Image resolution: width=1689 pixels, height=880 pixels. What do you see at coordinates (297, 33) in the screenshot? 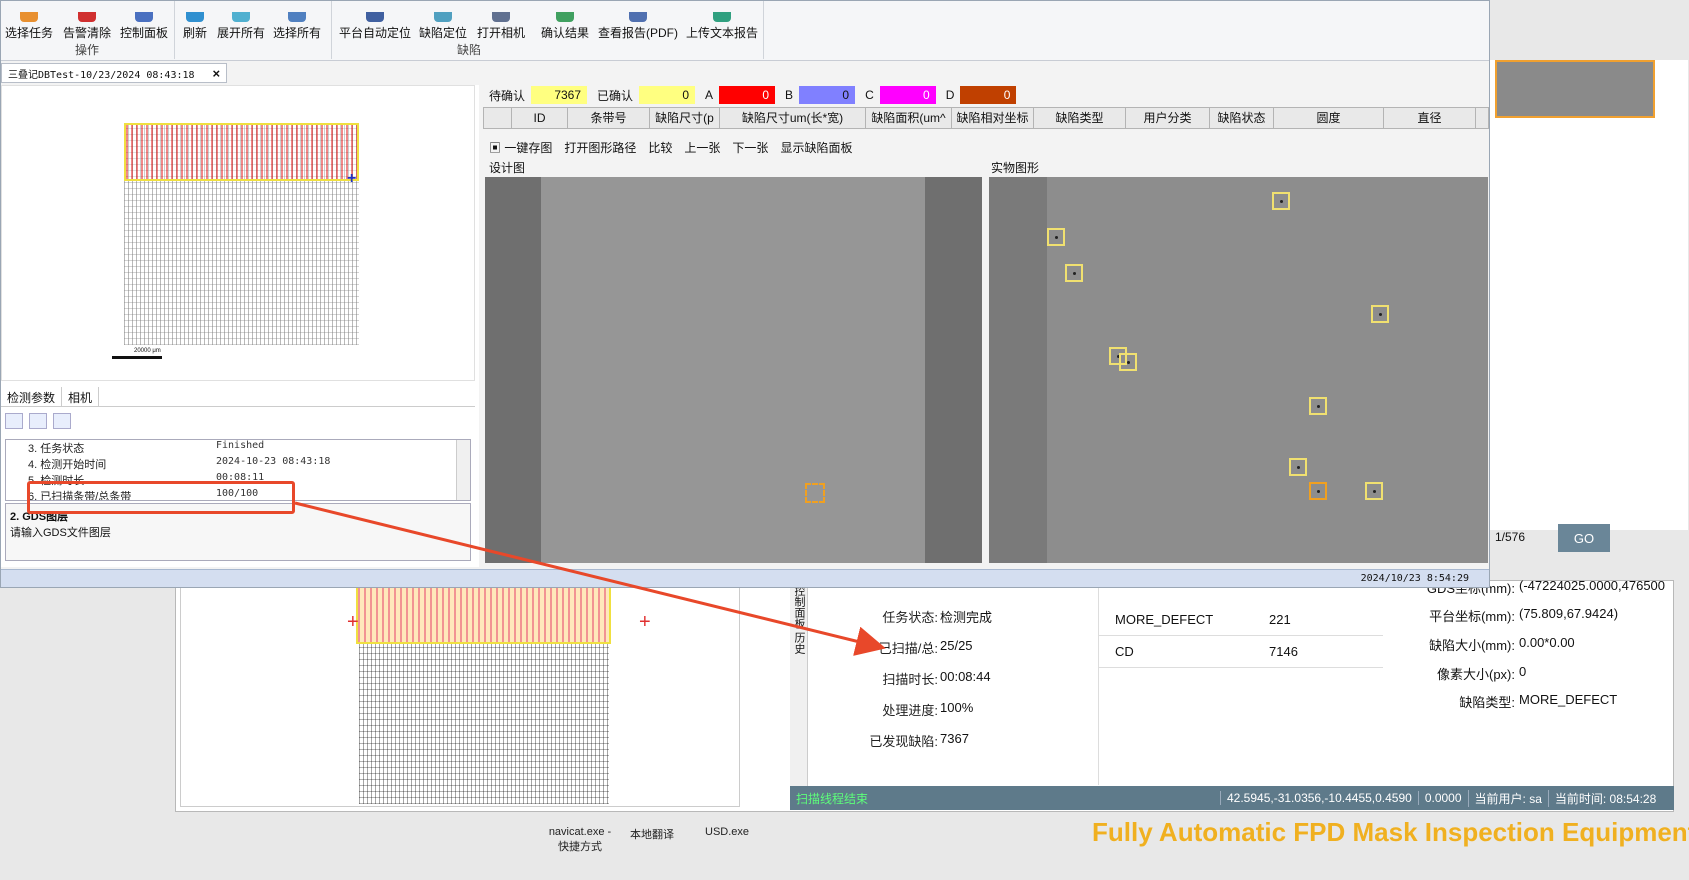
I see `button-label: 选择所有` at bounding box center [297, 33].